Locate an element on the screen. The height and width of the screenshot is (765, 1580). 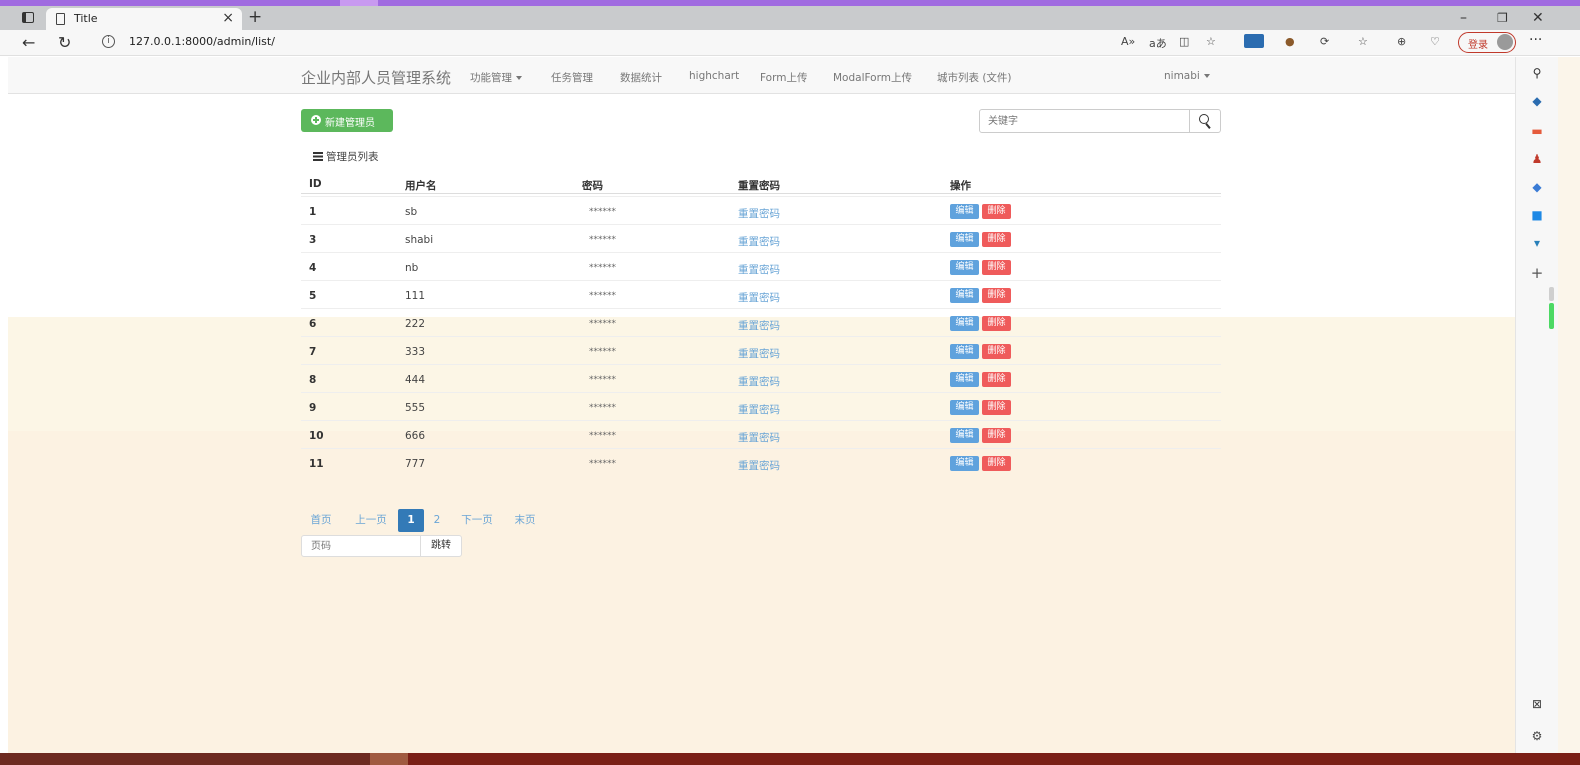
nav-modalform-upload: ModalForm上传 is located at coordinates (872, 77).